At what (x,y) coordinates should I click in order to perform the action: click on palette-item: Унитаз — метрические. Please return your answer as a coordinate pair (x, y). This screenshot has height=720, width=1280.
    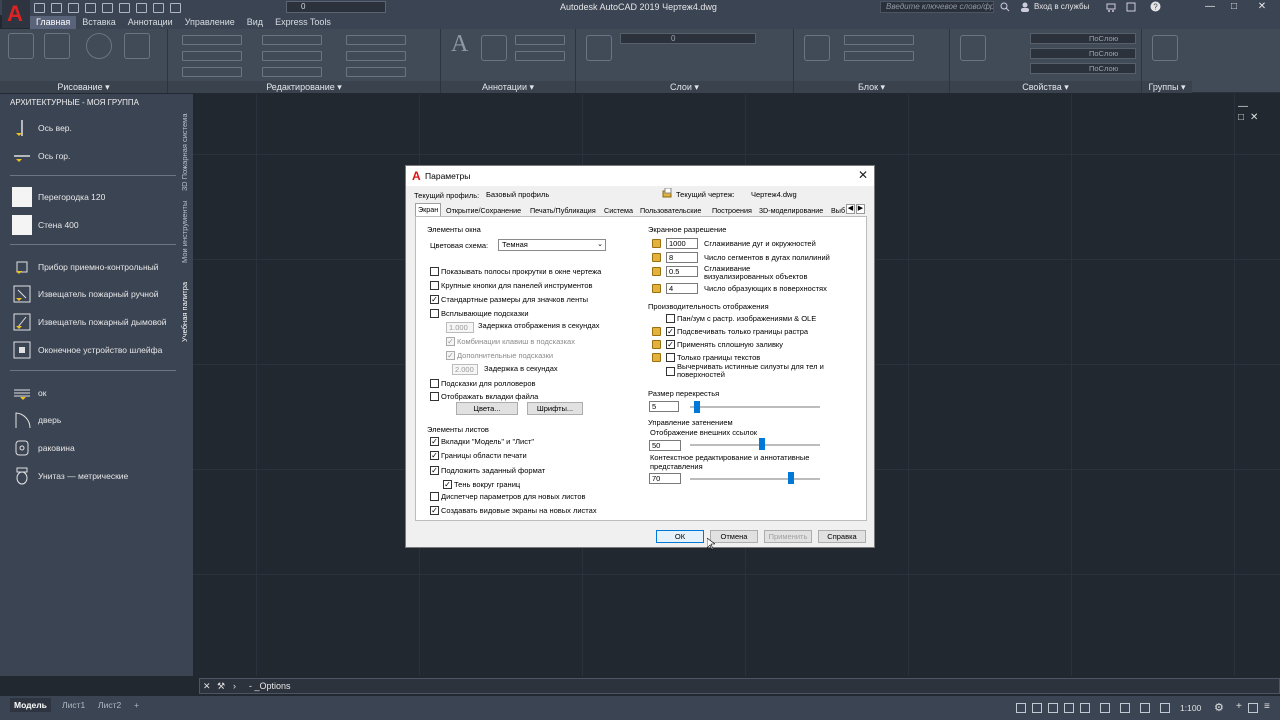
    Looking at the image, I should click on (70, 476).